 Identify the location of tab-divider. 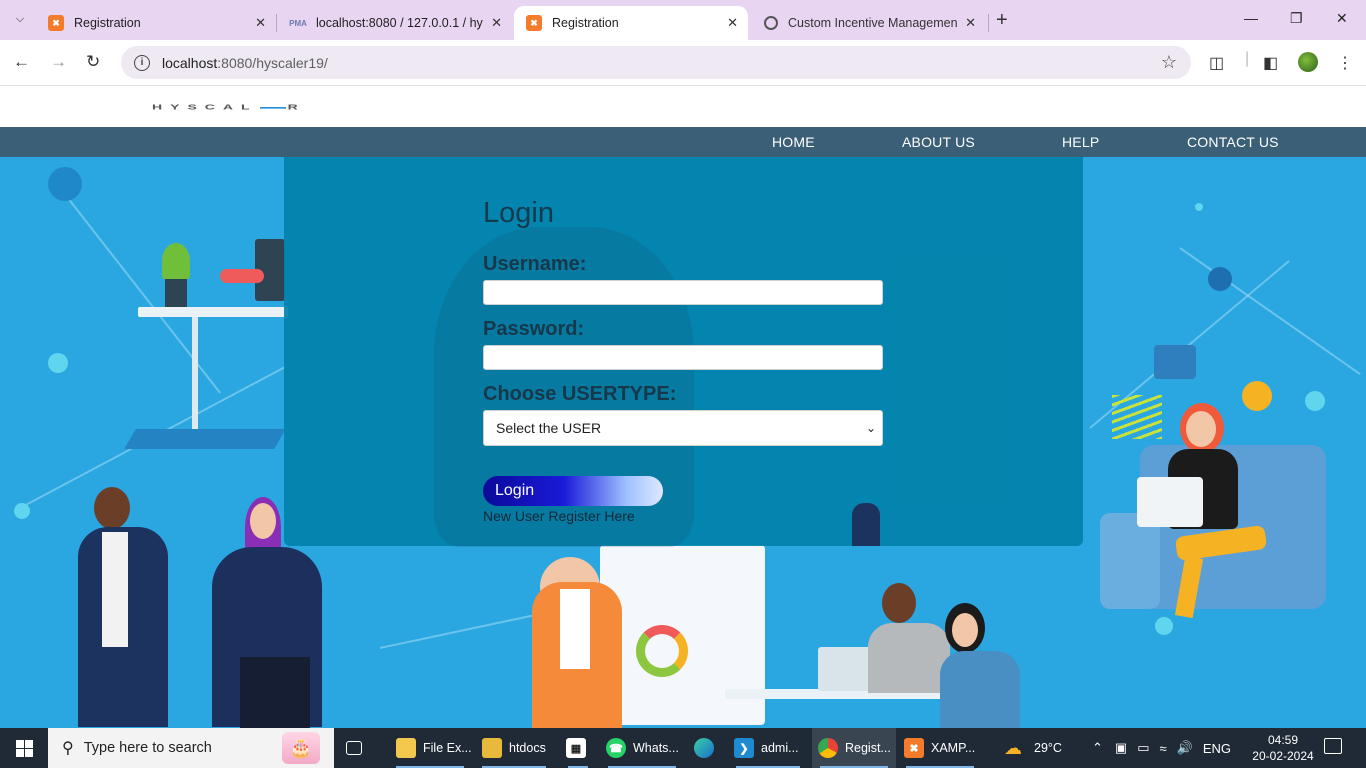
(988, 23).